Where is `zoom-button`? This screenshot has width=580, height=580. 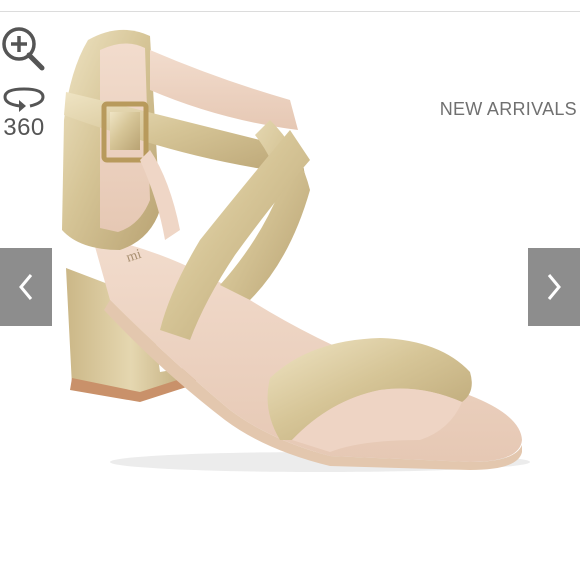
zoom-button is located at coordinates (23, 49).